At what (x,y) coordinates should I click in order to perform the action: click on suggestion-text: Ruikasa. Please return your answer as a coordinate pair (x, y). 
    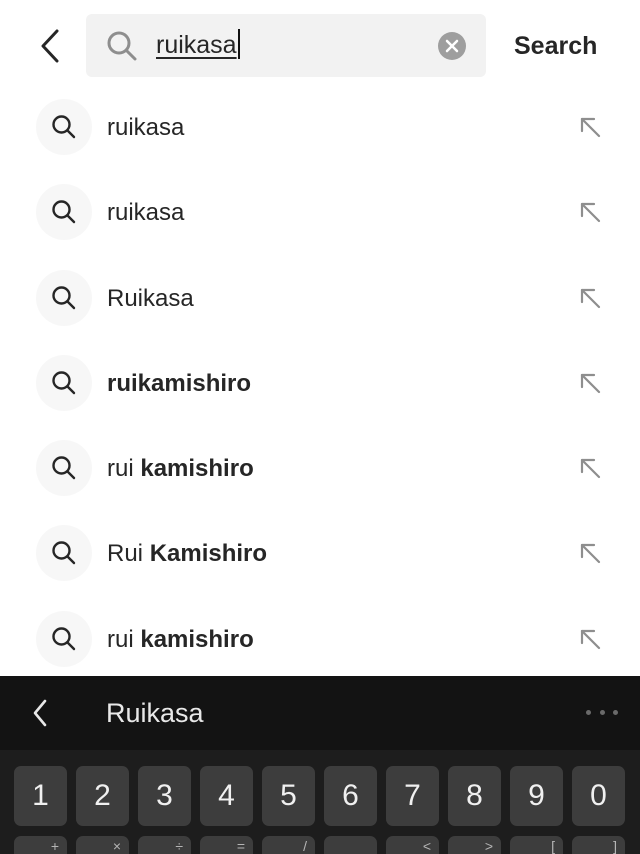
    Looking at the image, I should click on (150, 298).